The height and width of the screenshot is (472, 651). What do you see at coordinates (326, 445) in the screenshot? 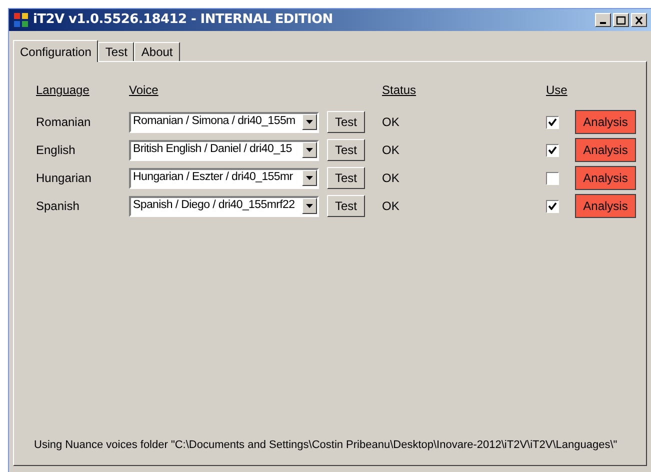
I see `status-text: Using Nuance voices folder "C:\Documents and Settings\Costin Pribeanu\Desktop\Inovare-2012\iT2V\iT2V\Languages\"` at bounding box center [326, 445].